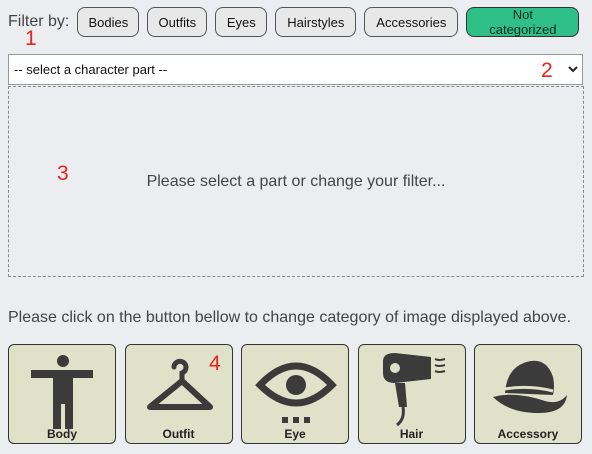 The width and height of the screenshot is (592, 454). I want to click on filter-hairstyles-button: Hairstyles, so click(316, 22).